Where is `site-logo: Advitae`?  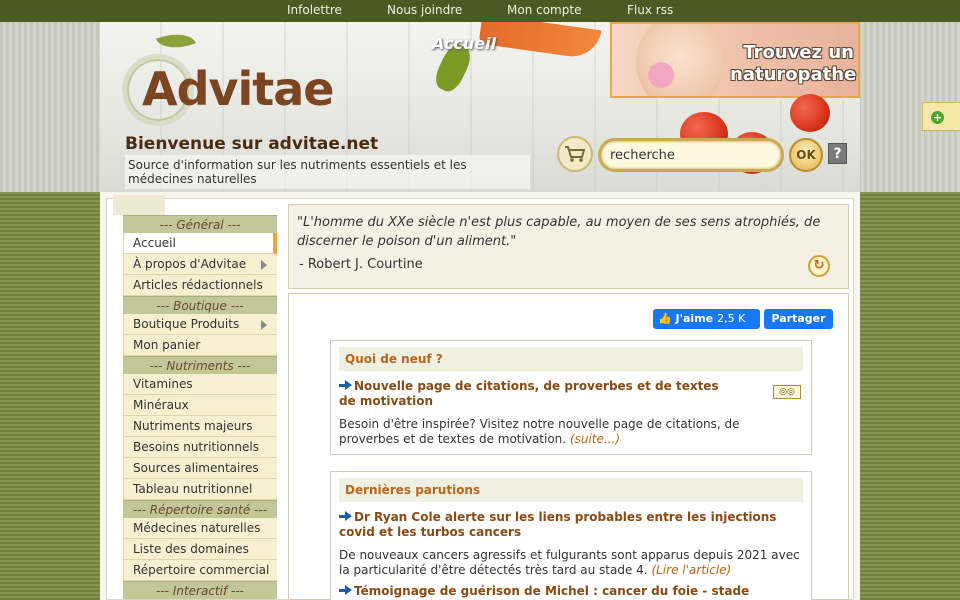
site-logo: Advitae is located at coordinates (238, 89).